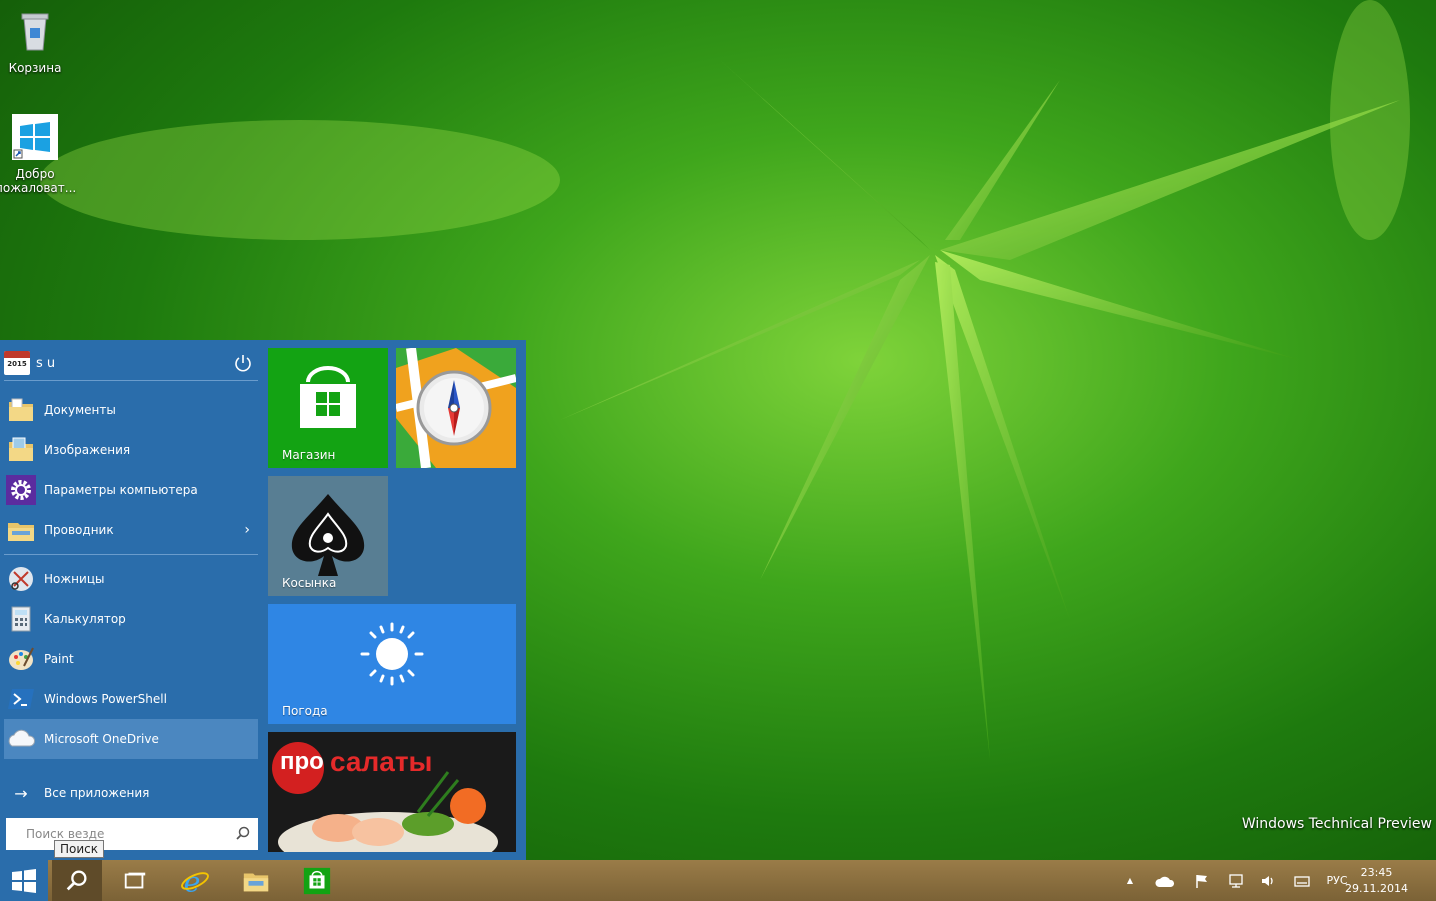 This screenshot has width=1436, height=901. What do you see at coordinates (79, 530) in the screenshot?
I see `menu-item-label: Проводник` at bounding box center [79, 530].